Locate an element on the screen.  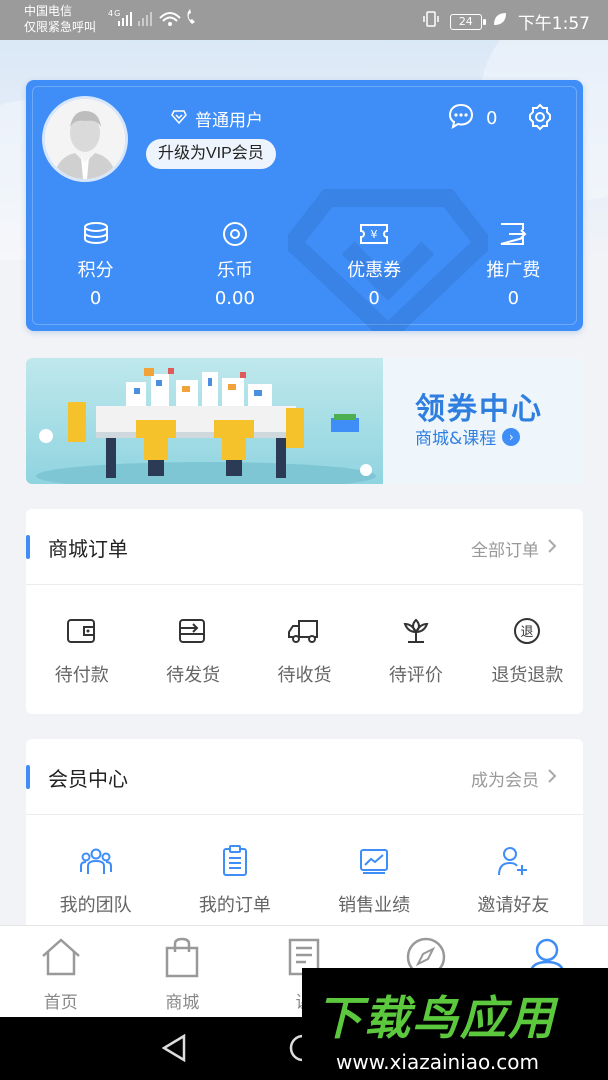
upgrade-vip-button: 升级为VIP会员 is located at coordinates (211, 154).